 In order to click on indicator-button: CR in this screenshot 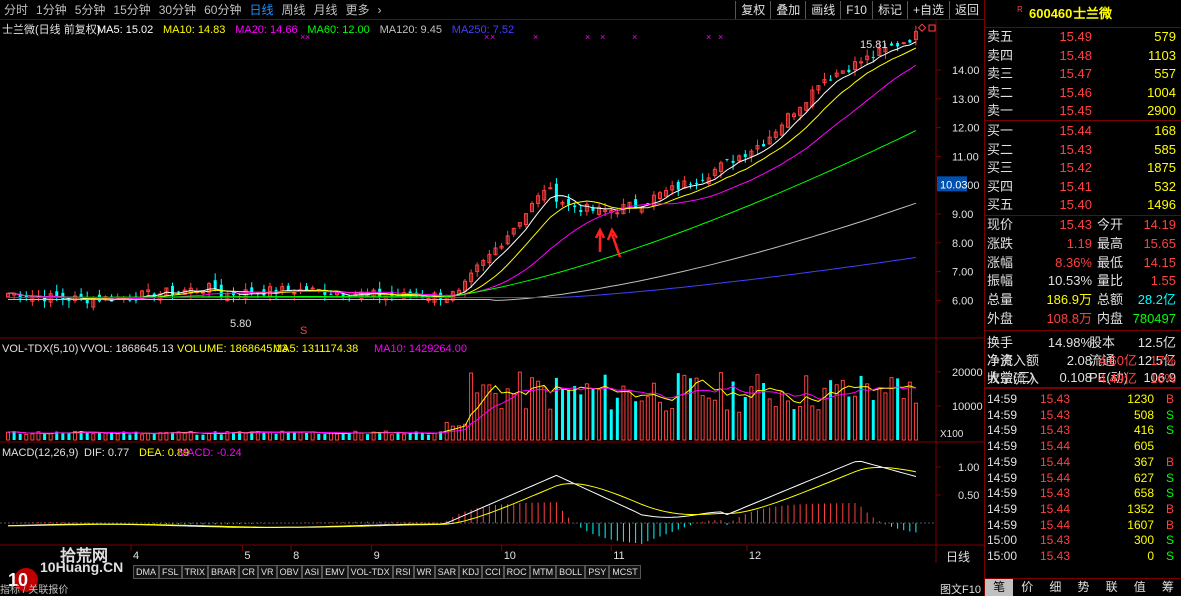, I will do `click(249, 572)`.